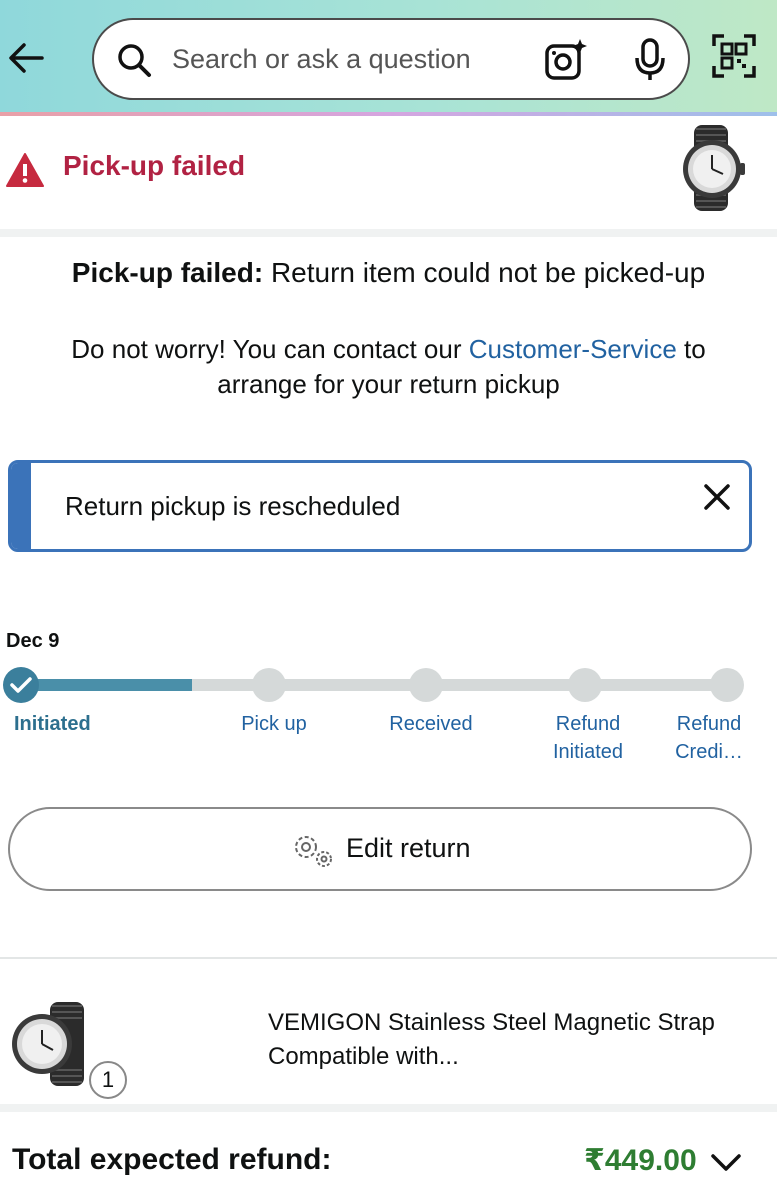 The image size is (777, 1200). Describe the element at coordinates (650, 60) in the screenshot. I see `microphone-icon` at that location.